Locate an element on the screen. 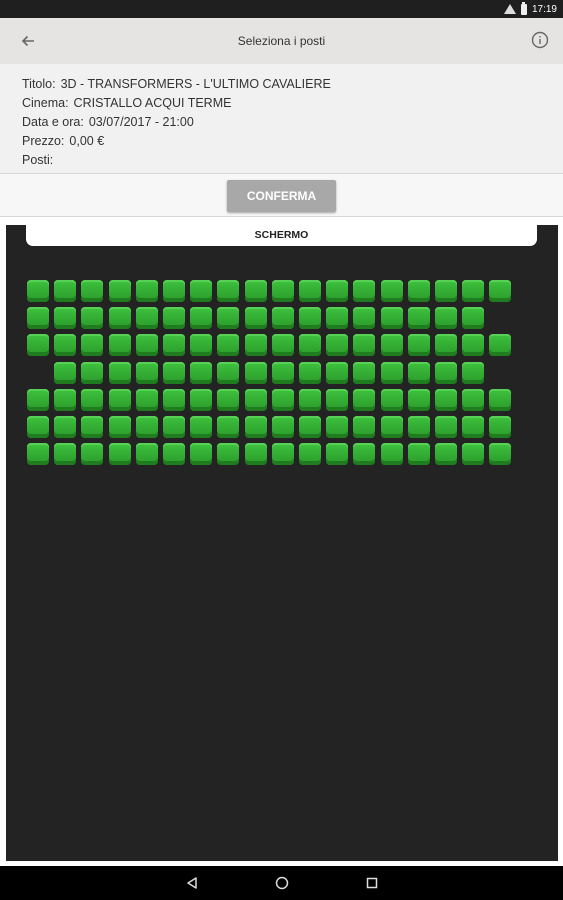  back-button is located at coordinates (28, 41).